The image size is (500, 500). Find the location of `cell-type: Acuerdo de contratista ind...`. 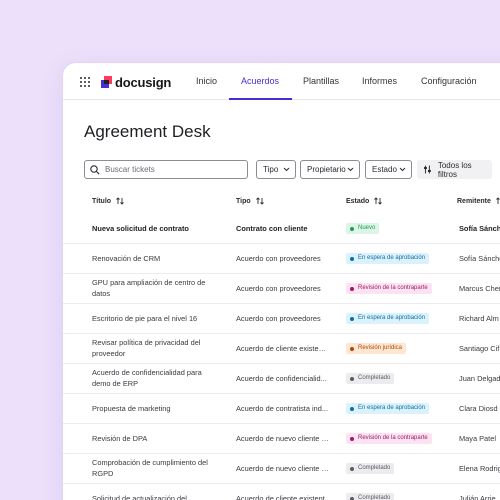

cell-type: Acuerdo de contratista ind... is located at coordinates (282, 408).